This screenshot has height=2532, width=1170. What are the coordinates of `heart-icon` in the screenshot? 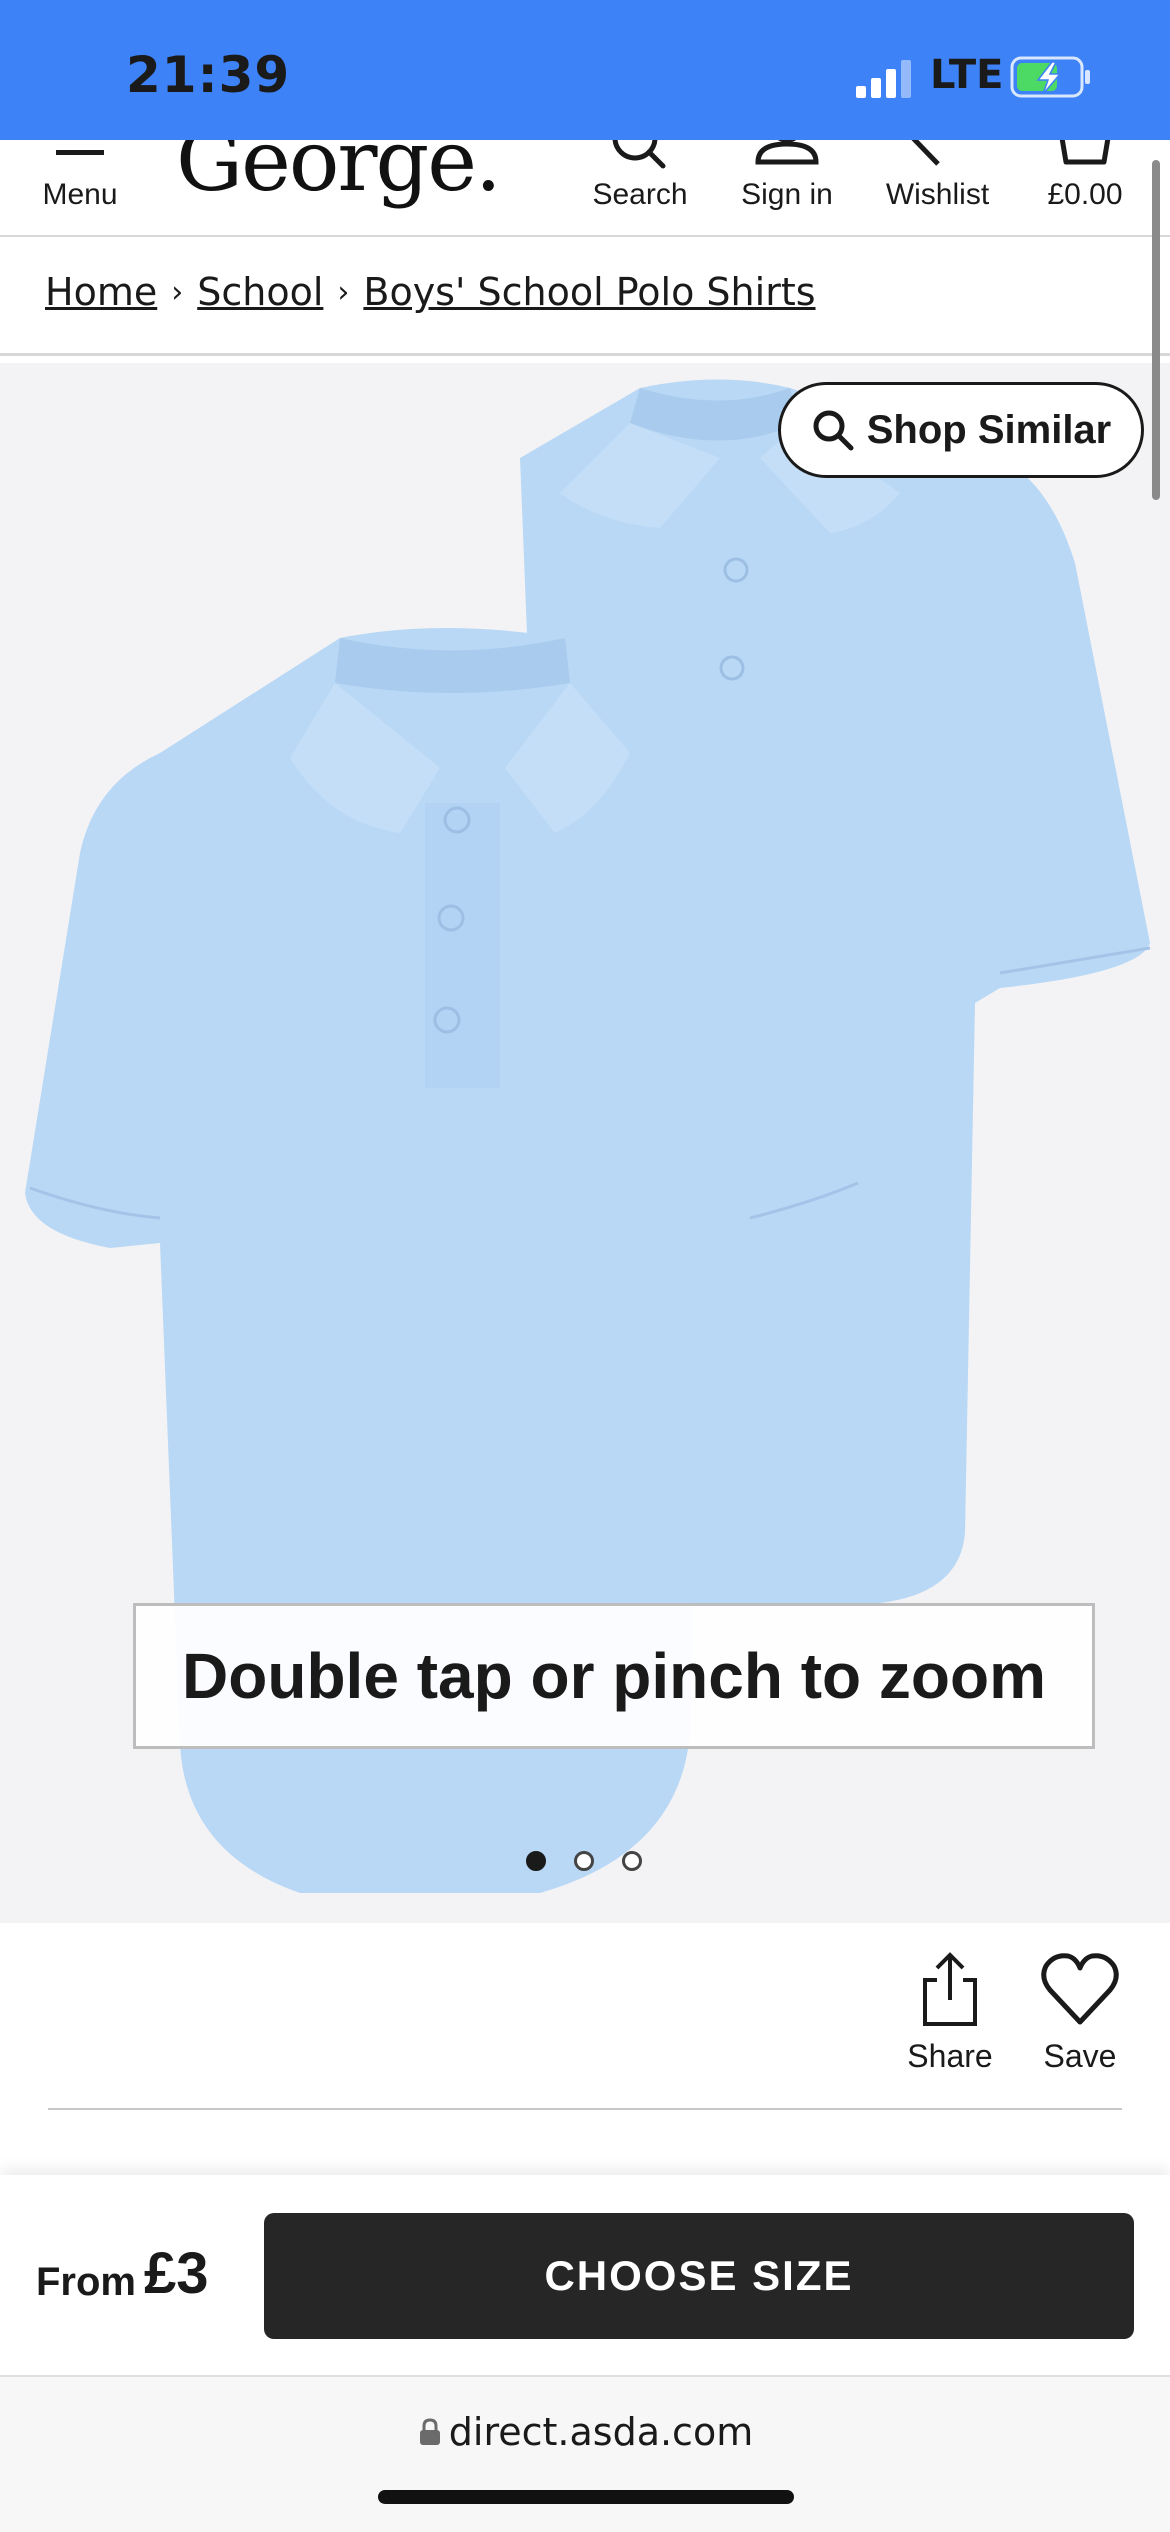 It's located at (1080, 1989).